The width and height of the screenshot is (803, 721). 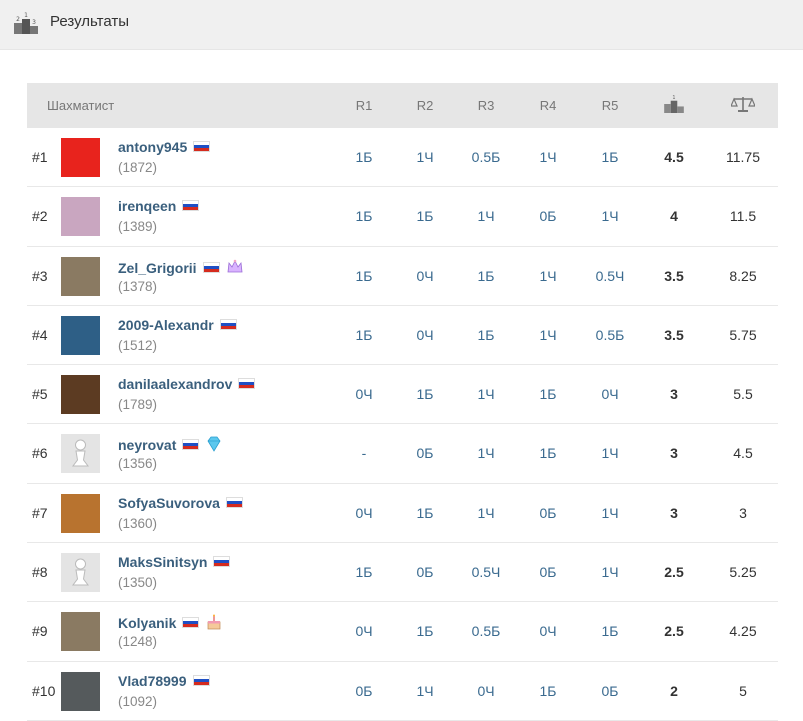 I want to click on player-link: Zel_Grigorii, so click(x=181, y=267).